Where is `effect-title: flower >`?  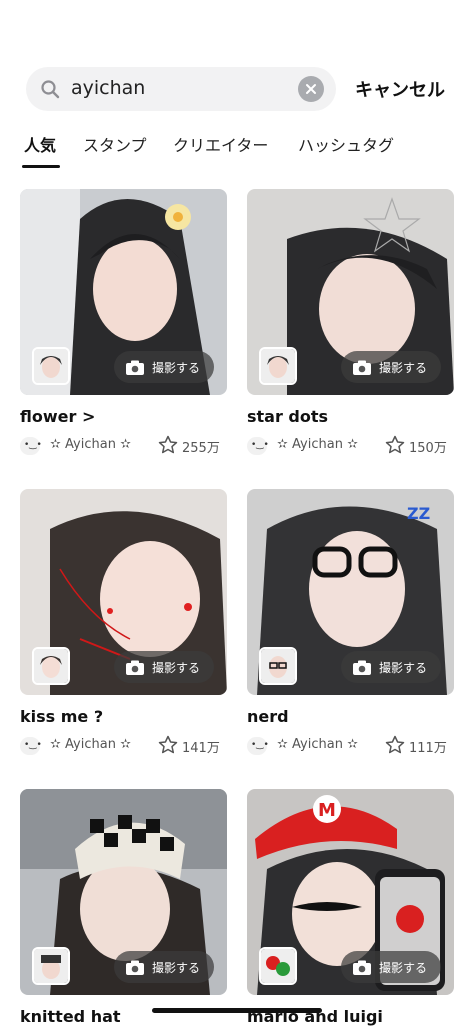 effect-title: flower > is located at coordinates (57, 416).